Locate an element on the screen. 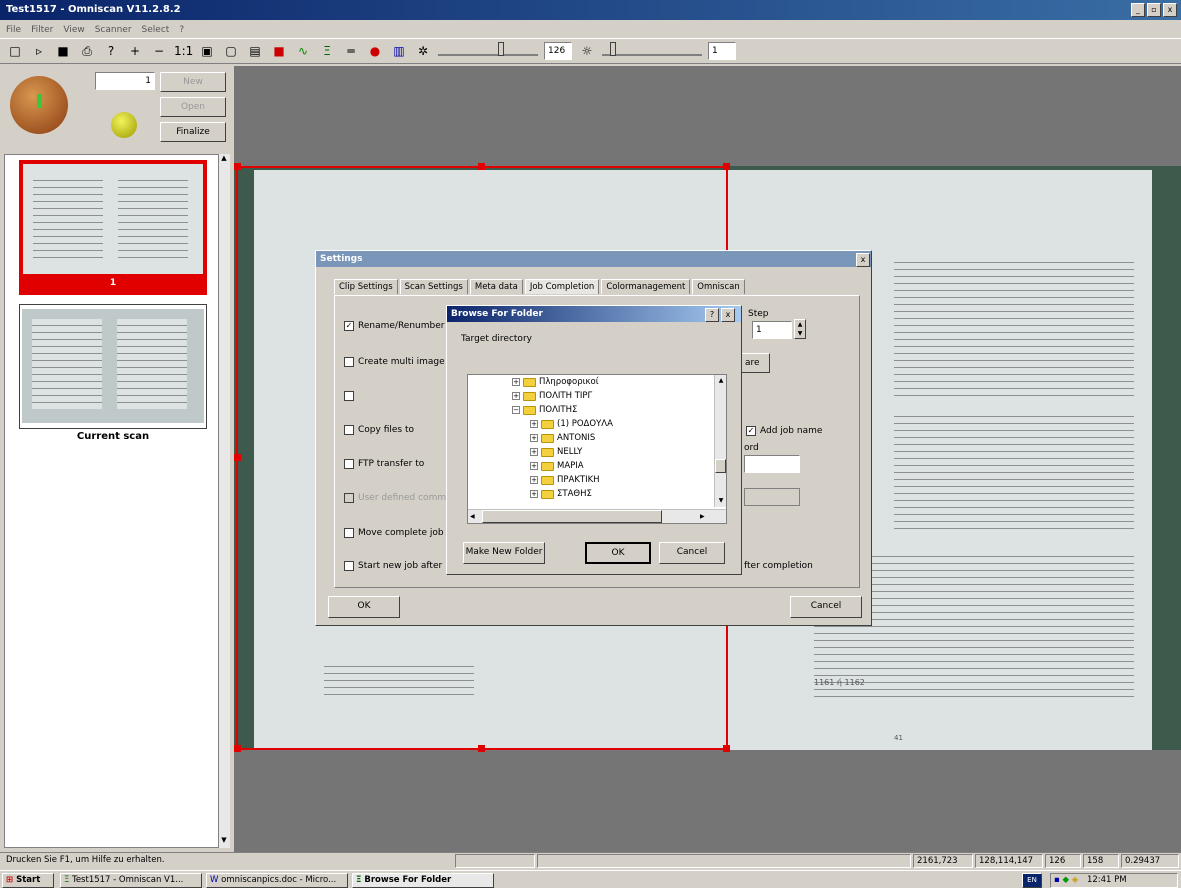 Image resolution: width=1181 pixels, height=888 pixels. actual-size-icon: 1:1 is located at coordinates (183, 51).